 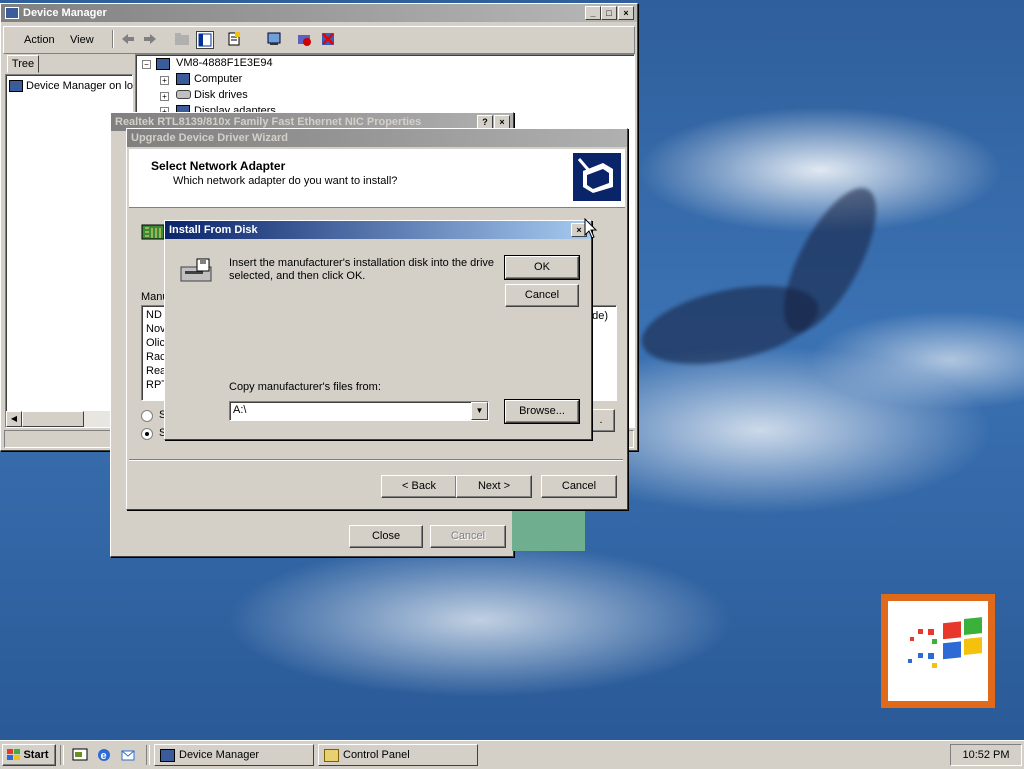 I want to click on disable-device-icon, so click(x=304, y=39).